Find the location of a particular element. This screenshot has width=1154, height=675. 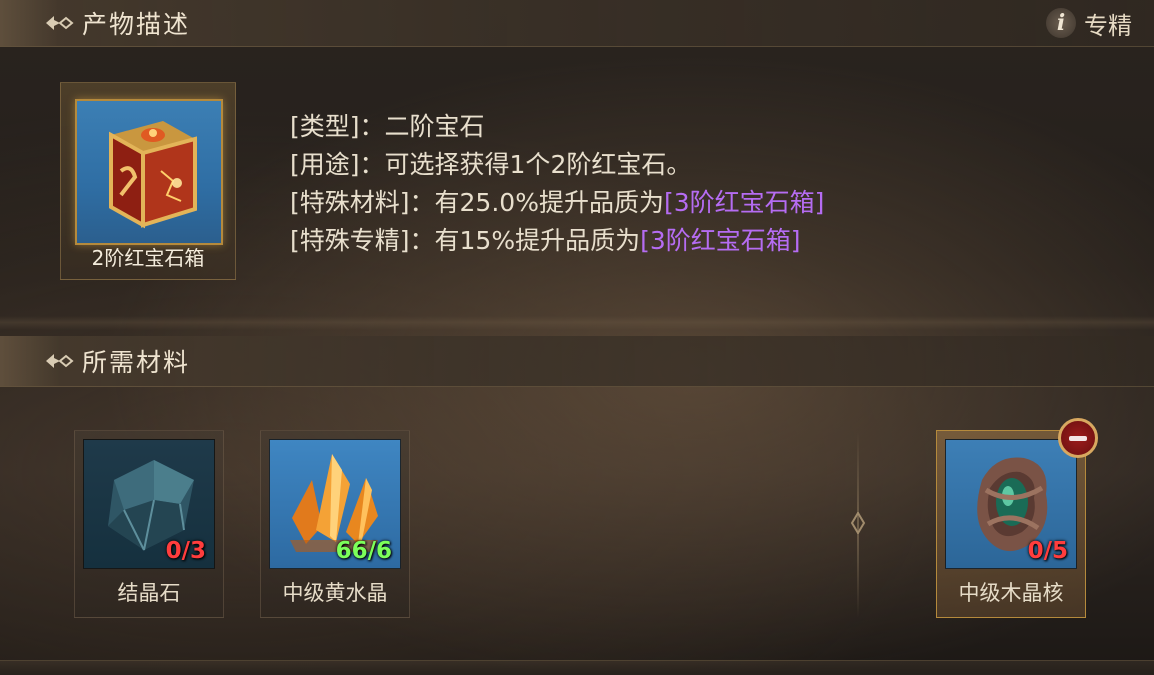

bottom-border is located at coordinates (577, 667).